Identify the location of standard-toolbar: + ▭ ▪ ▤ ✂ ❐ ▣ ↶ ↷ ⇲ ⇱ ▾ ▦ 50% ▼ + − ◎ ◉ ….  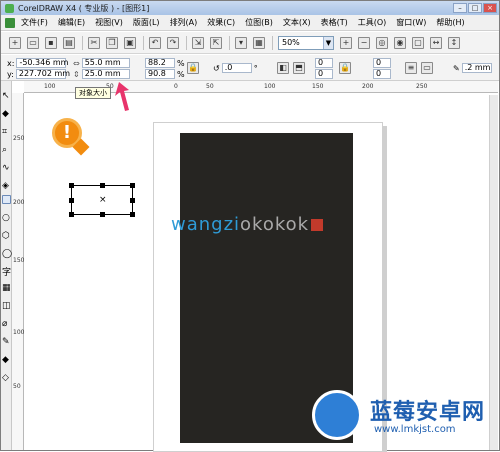
(250, 43).